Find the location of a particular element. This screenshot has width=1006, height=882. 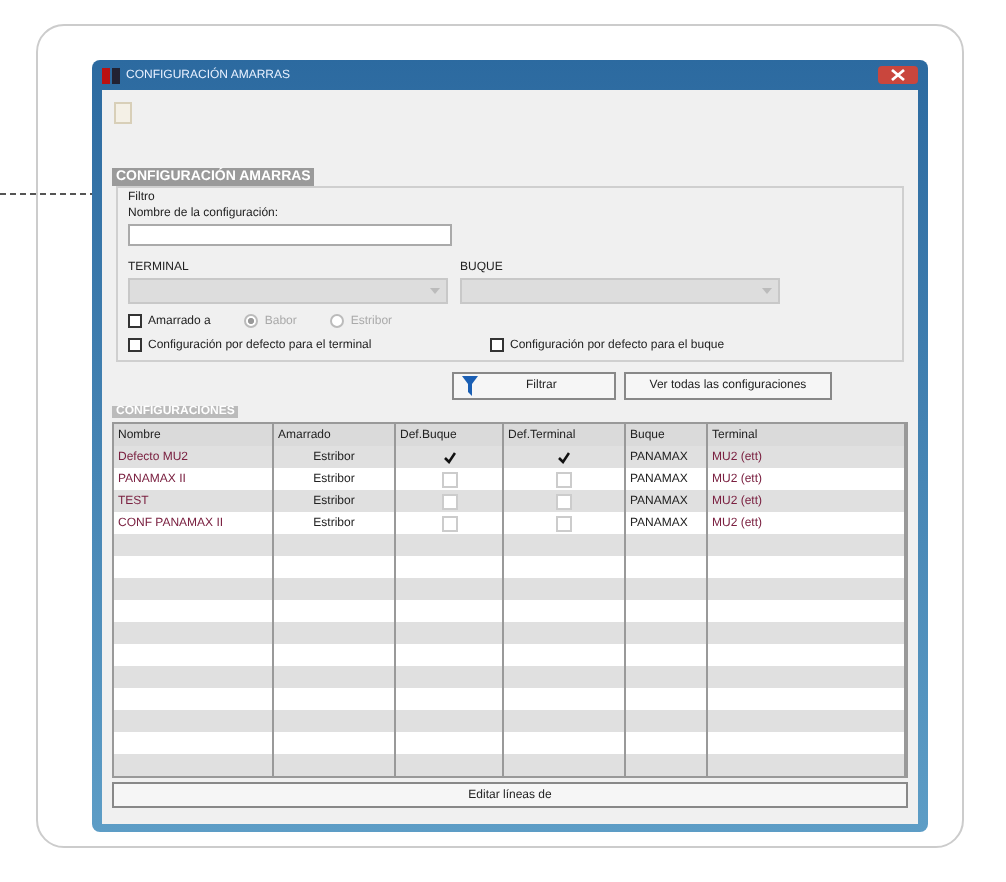

terminal-dropdown is located at coordinates (288, 291).